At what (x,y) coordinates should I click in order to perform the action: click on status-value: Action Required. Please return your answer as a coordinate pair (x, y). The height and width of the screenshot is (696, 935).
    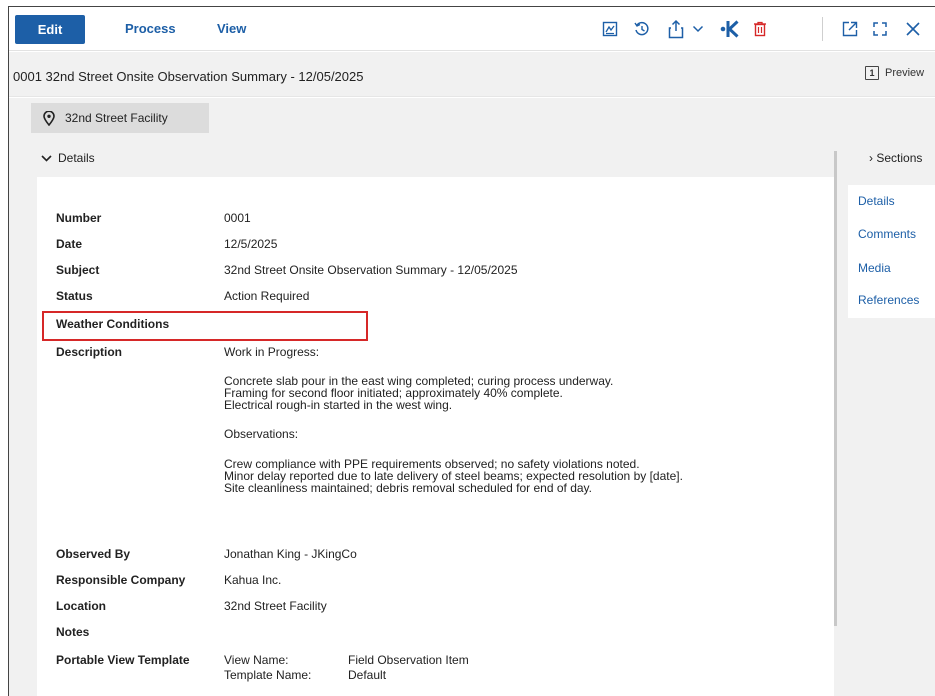
    Looking at the image, I should click on (267, 296).